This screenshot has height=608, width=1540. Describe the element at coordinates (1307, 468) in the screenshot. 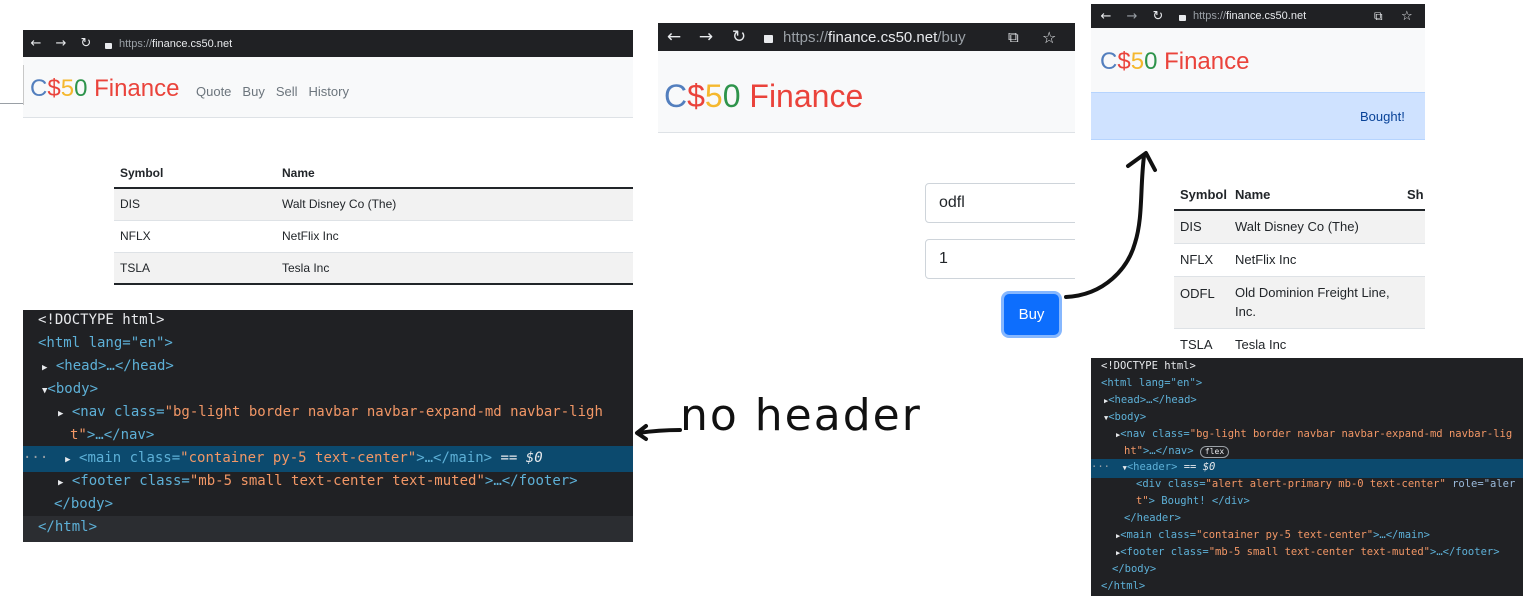

I see `dom-line-header-selected: ··· ▼<header> == $0` at that location.